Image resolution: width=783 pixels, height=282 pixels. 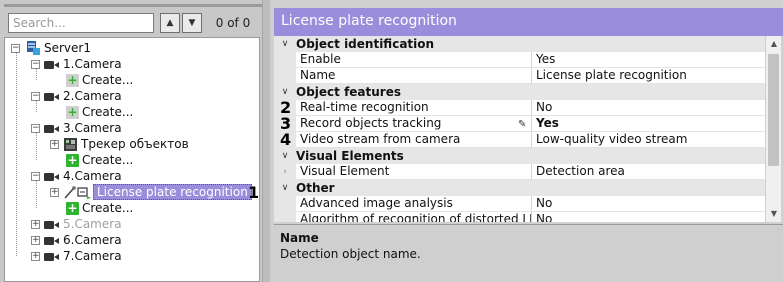 I want to click on tree-label: 2.Camera, so click(x=92, y=96).